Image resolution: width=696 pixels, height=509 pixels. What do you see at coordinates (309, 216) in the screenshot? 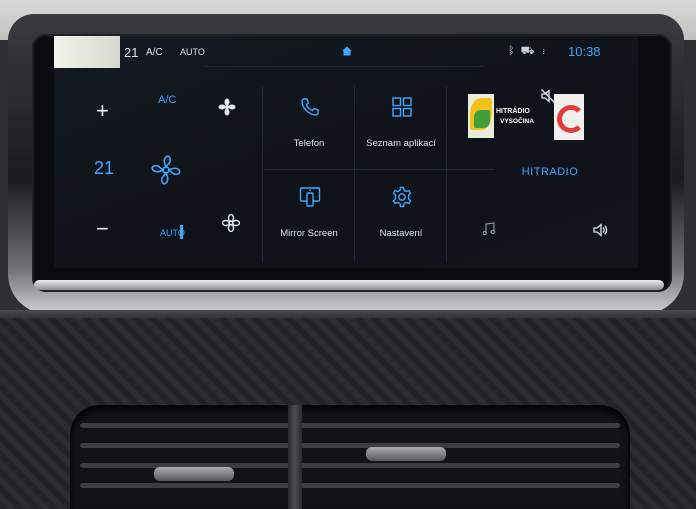
I see `app-tile-mirror-screen: Mirror Screen` at bounding box center [309, 216].